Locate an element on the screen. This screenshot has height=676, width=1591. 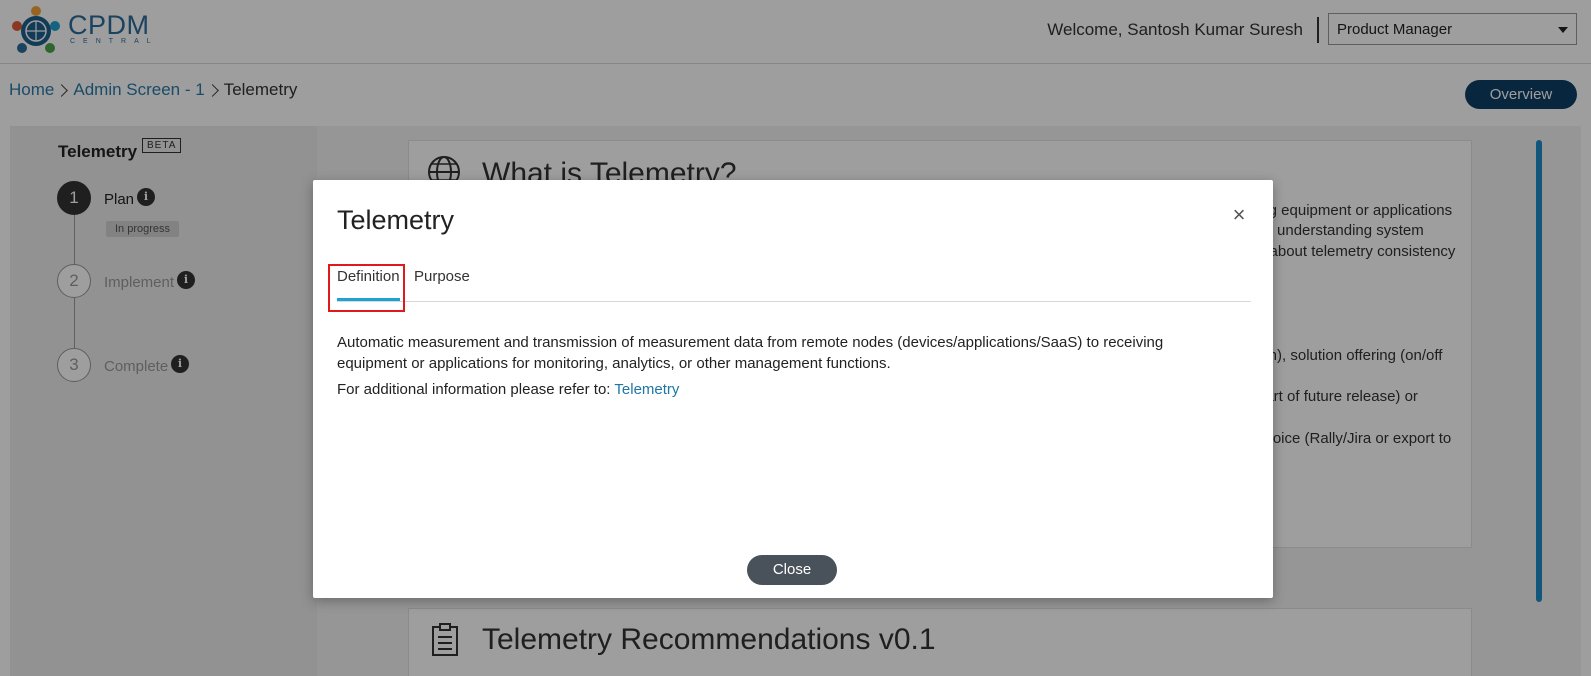
close-button: Close is located at coordinates (792, 570).